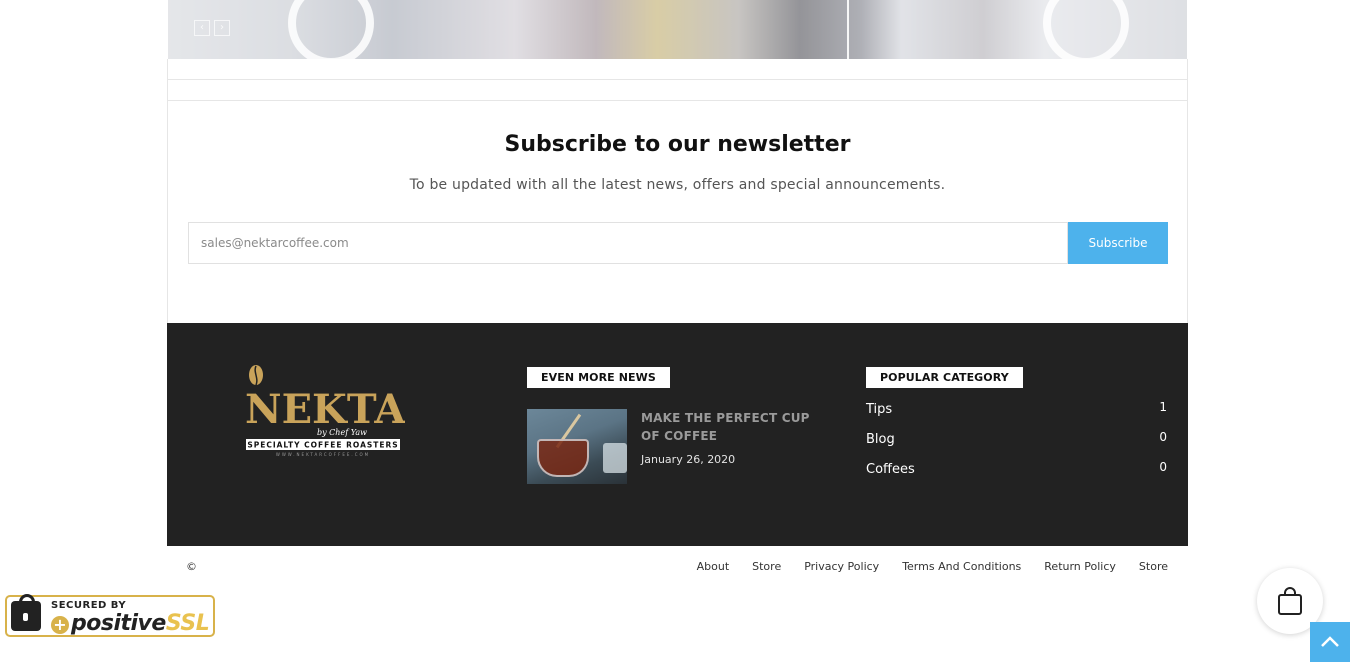 The height and width of the screenshot is (665, 1353). What do you see at coordinates (1163, 407) in the screenshot?
I see `category-count: 1` at bounding box center [1163, 407].